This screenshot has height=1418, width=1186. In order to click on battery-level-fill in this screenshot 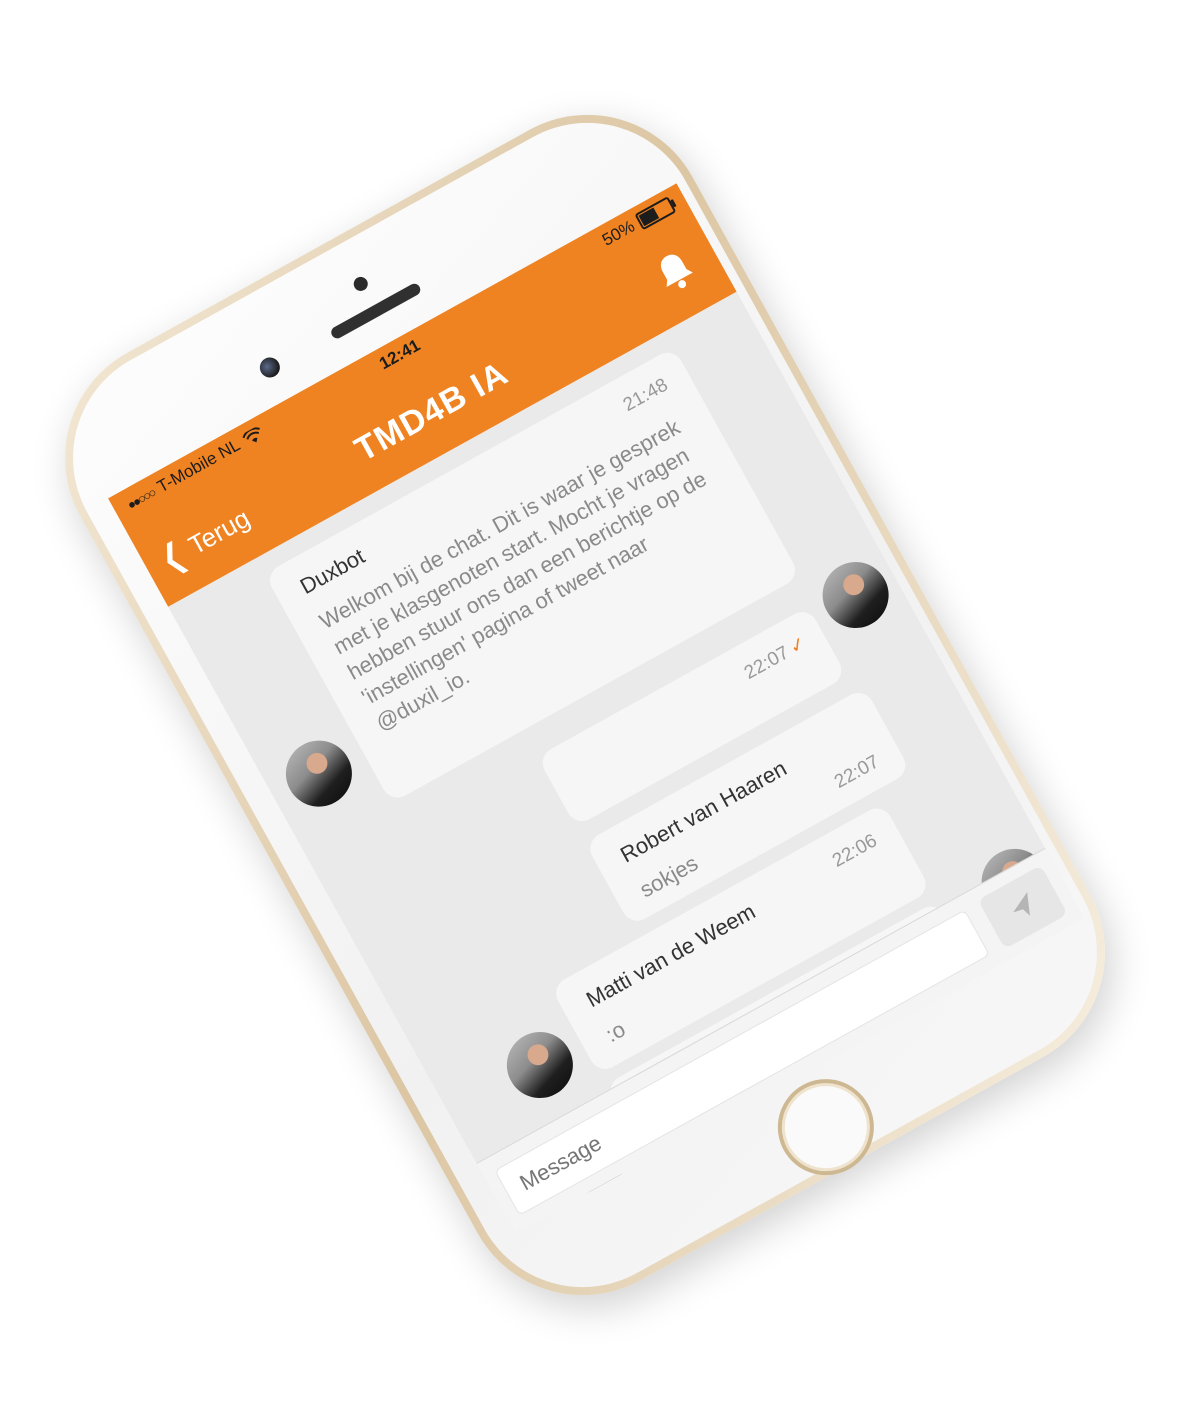, I will do `click(649, 217)`.